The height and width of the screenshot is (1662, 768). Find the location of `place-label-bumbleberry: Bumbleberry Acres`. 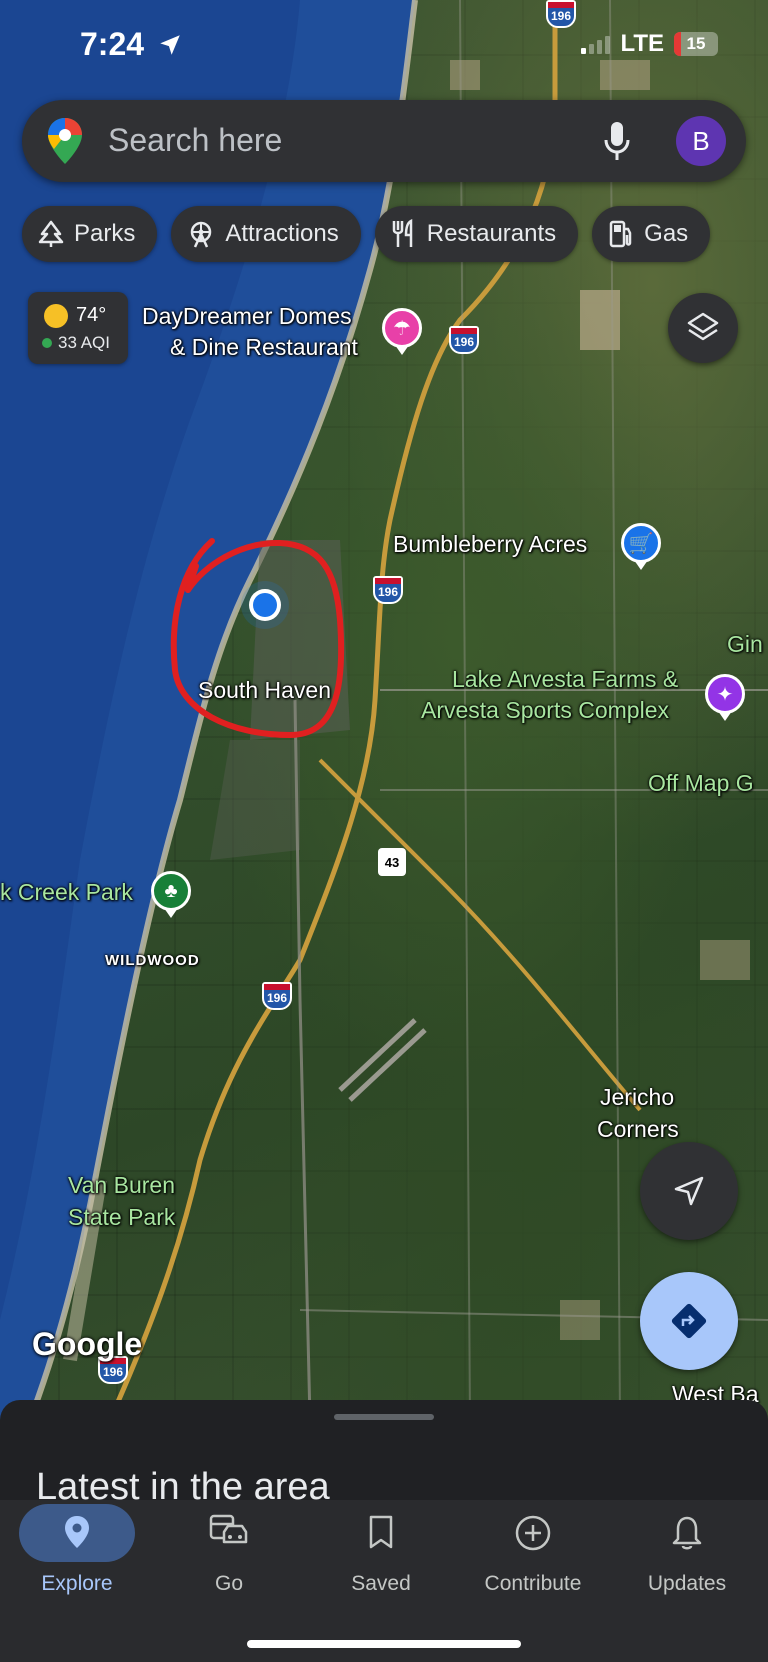

place-label-bumbleberry: Bumbleberry Acres is located at coordinates (490, 544).